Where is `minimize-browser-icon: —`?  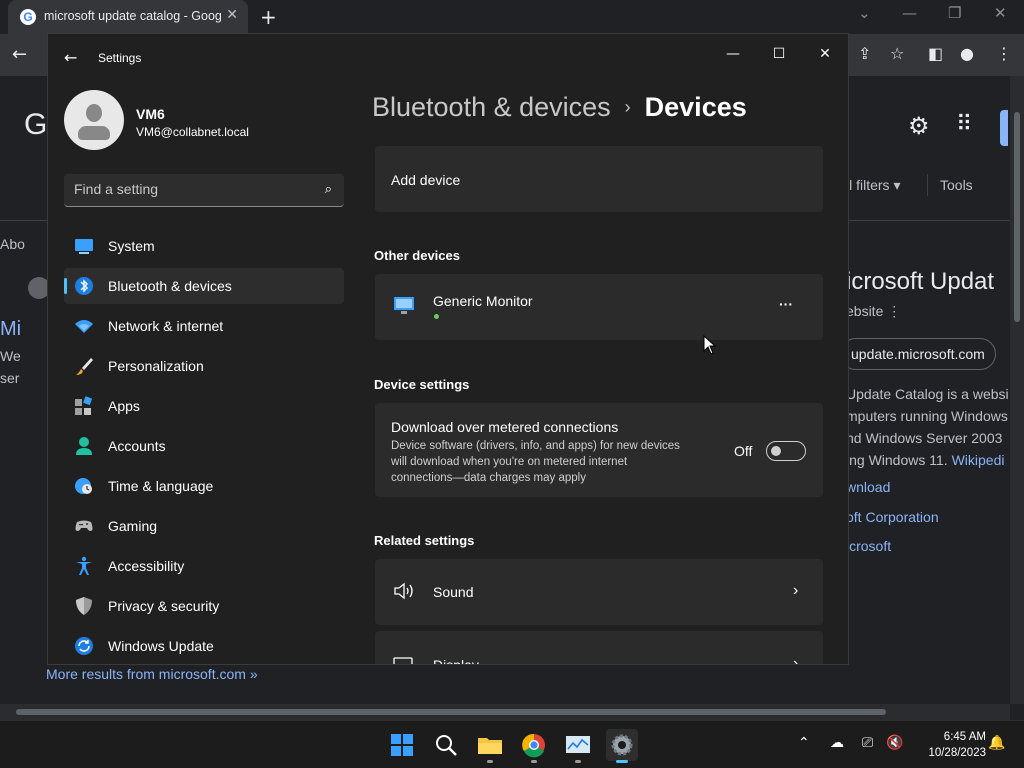
minimize-browser-icon: — is located at coordinates (909, 13).